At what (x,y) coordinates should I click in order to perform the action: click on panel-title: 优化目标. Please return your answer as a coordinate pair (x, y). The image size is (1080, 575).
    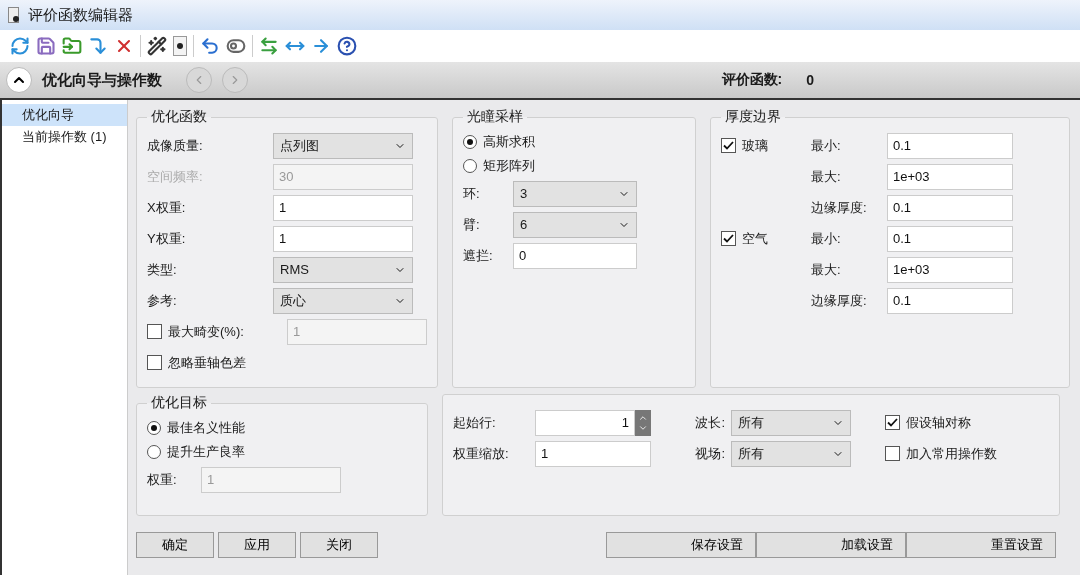
    Looking at the image, I should click on (179, 403).